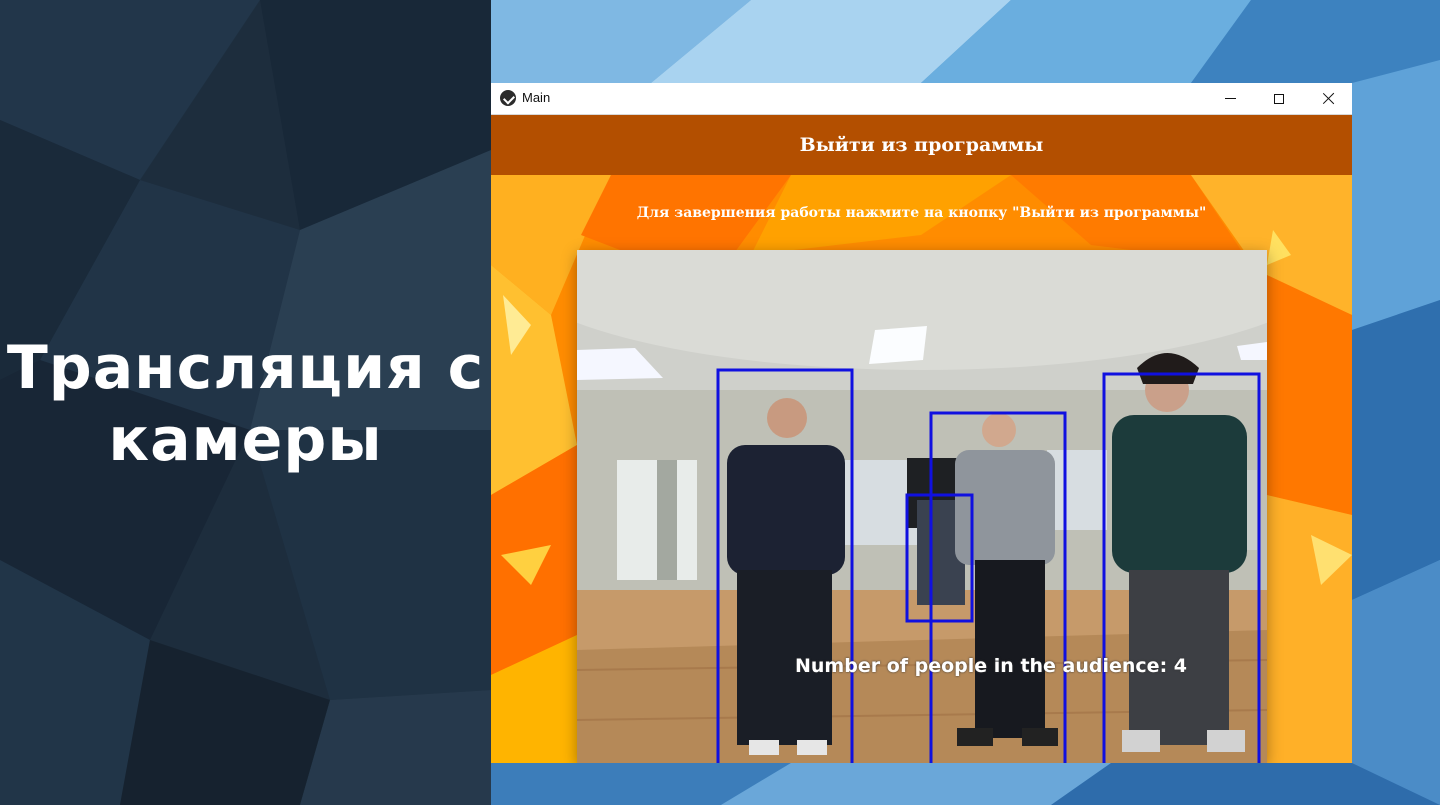 The width and height of the screenshot is (1440, 805). I want to click on minimize-icon, so click(1230, 98).